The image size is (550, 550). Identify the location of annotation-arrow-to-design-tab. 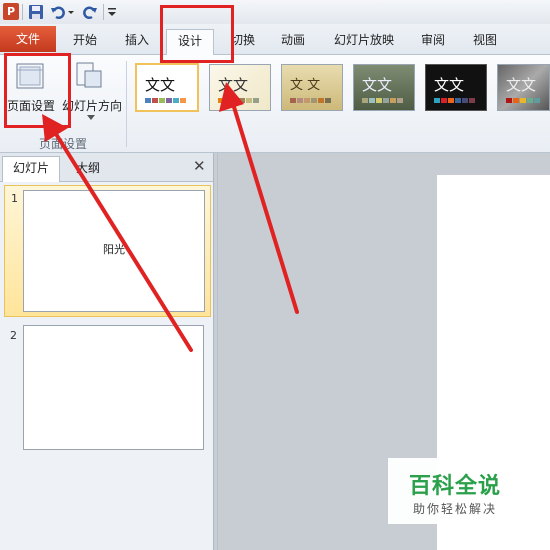
(265, 209).